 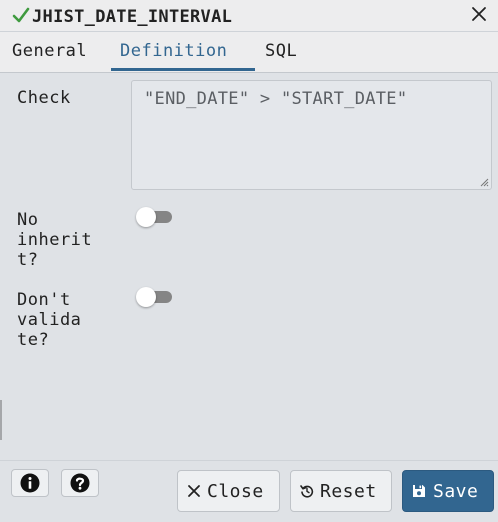 I want to click on no-inherit-label-line: inherit, so click(x=55, y=240).